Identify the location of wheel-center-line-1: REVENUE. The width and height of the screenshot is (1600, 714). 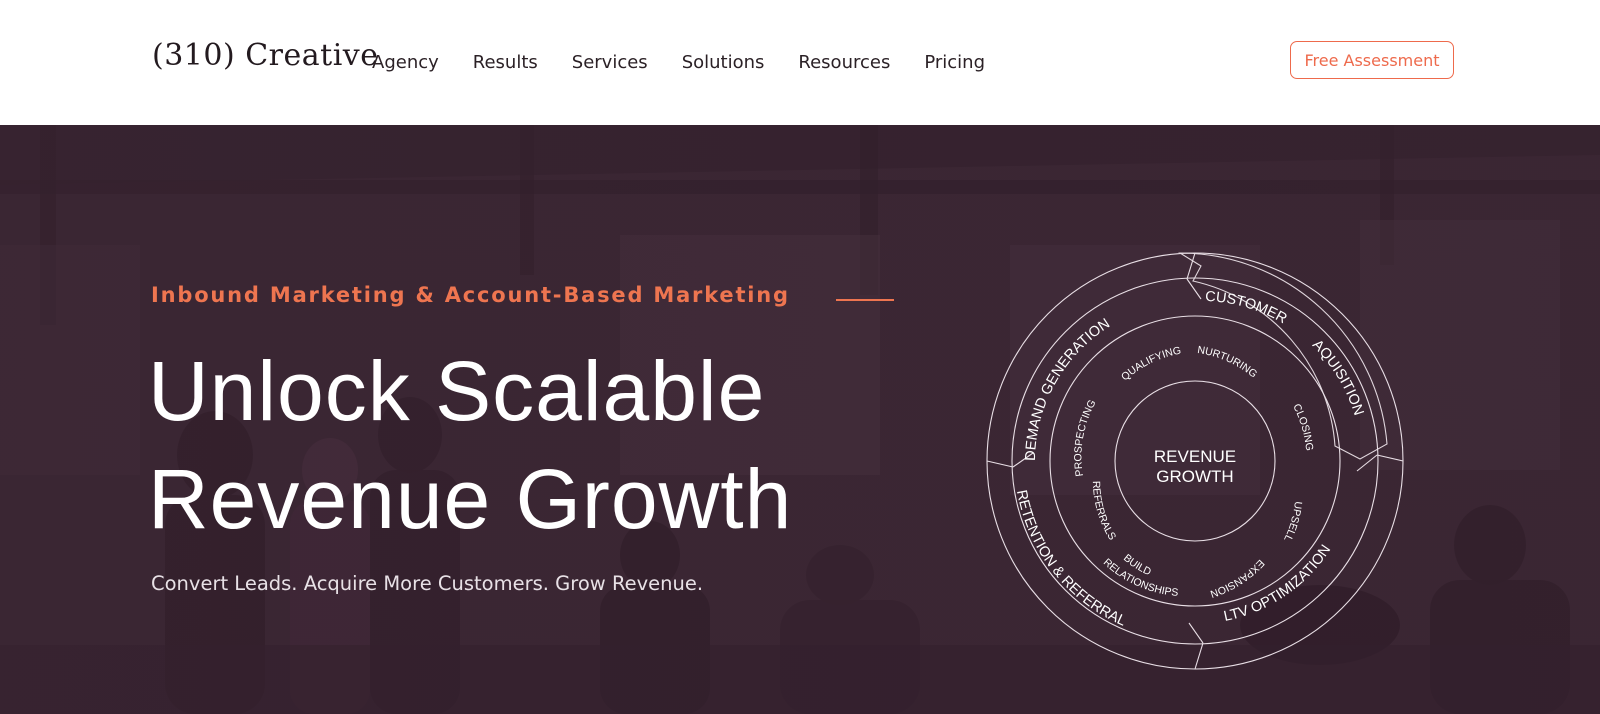
(1195, 456).